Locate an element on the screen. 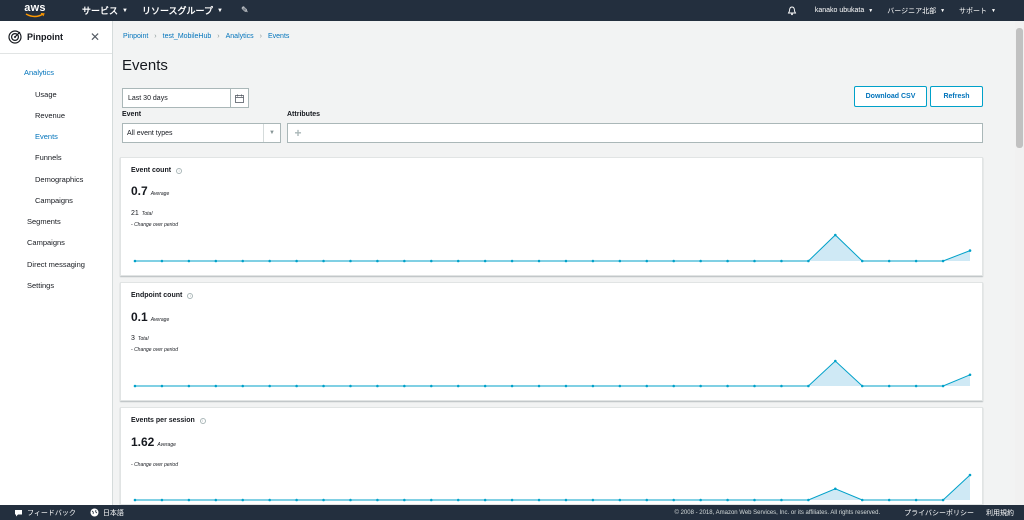  privacy-policy-link: プライバシーポリシー is located at coordinates (939, 513).